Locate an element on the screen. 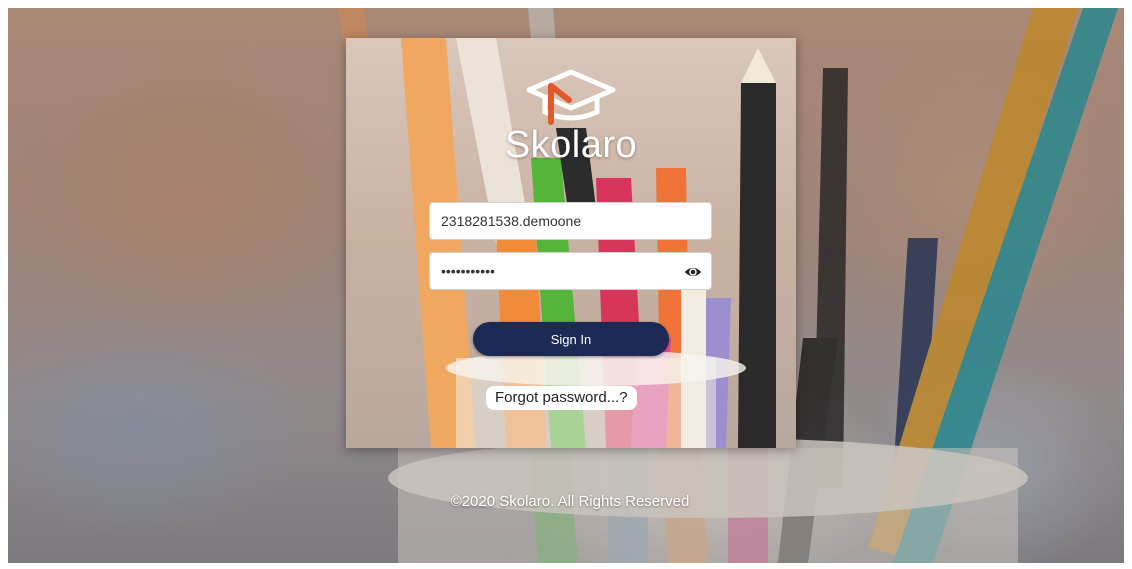 This screenshot has height=569, width=1132. username-field-container is located at coordinates (570, 221).